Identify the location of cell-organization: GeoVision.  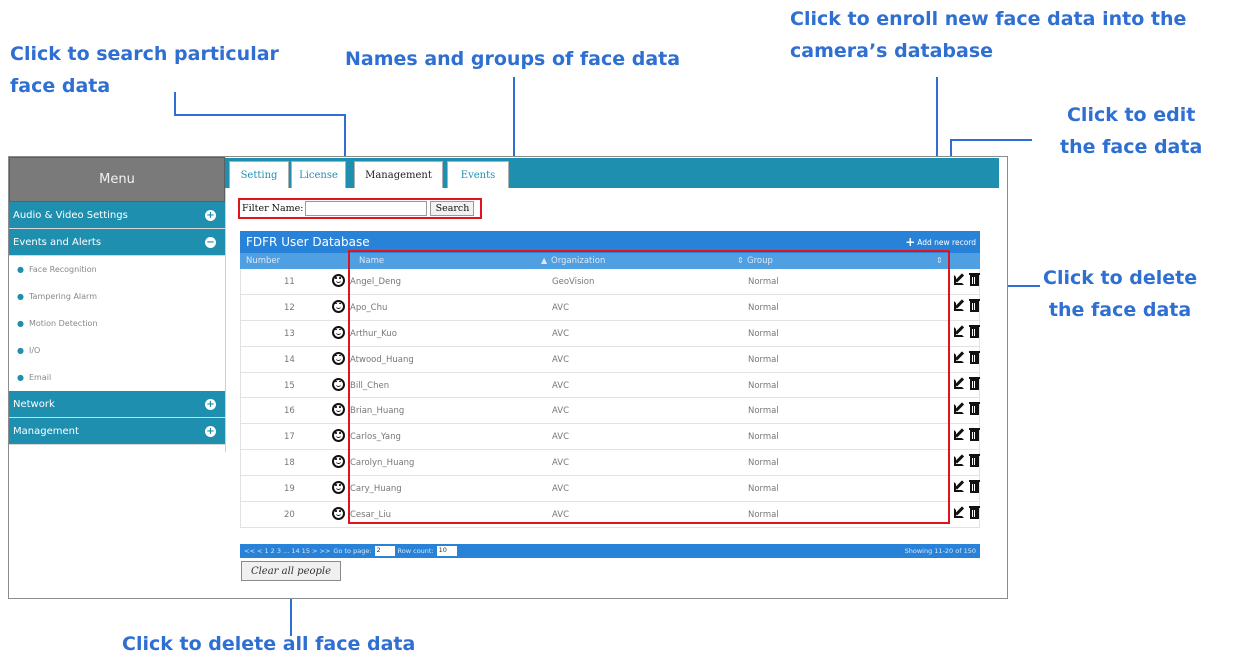
(573, 282).